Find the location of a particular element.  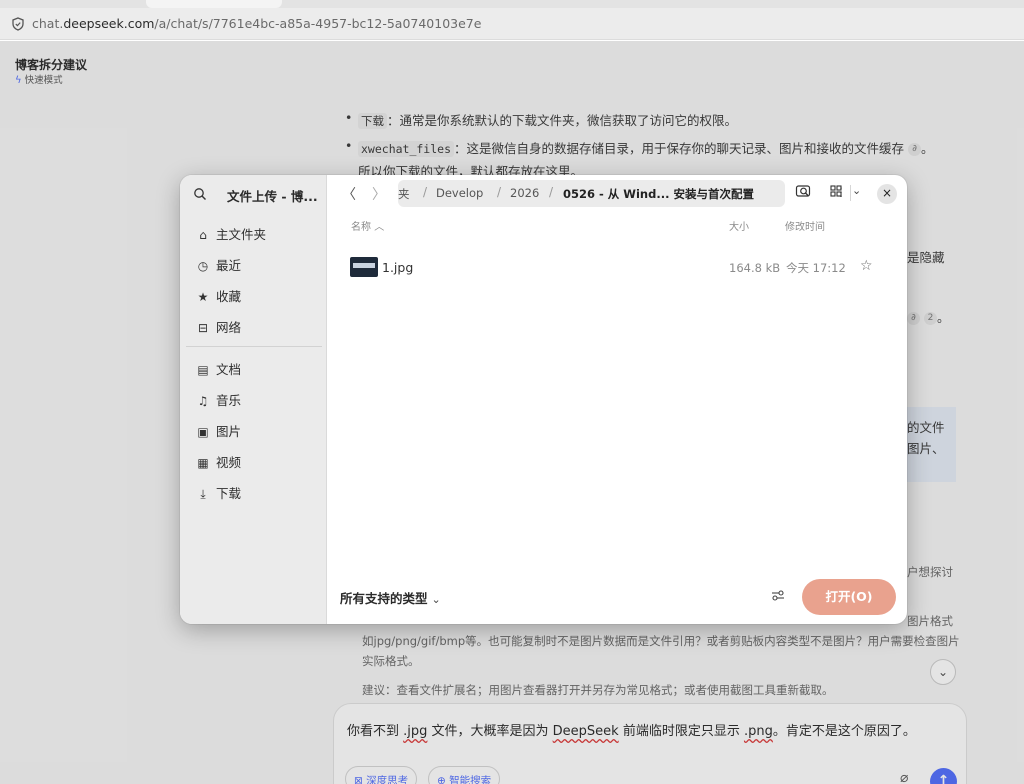

chevron-down-icon: ⌄ is located at coordinates (436, 599).